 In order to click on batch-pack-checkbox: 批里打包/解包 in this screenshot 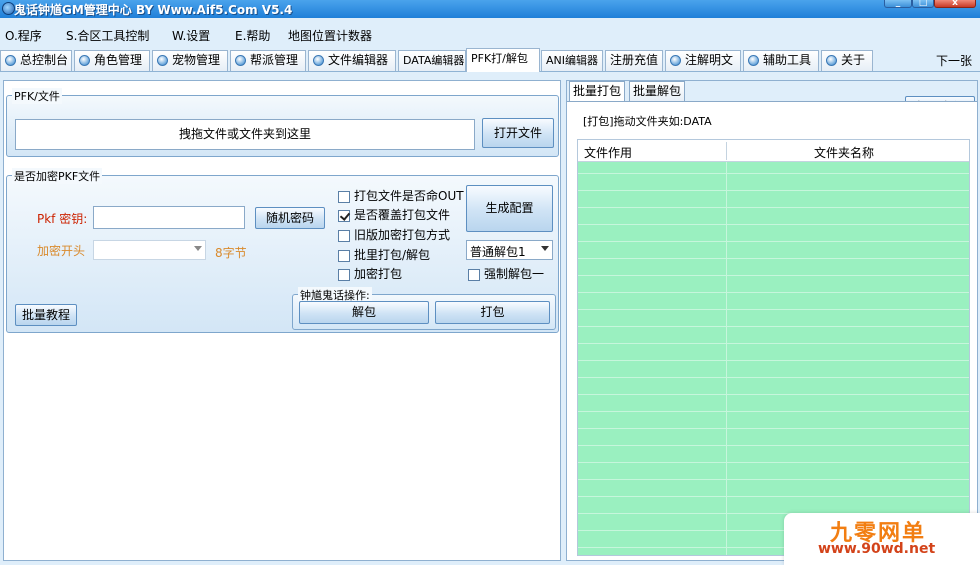, I will do `click(384, 256)`.